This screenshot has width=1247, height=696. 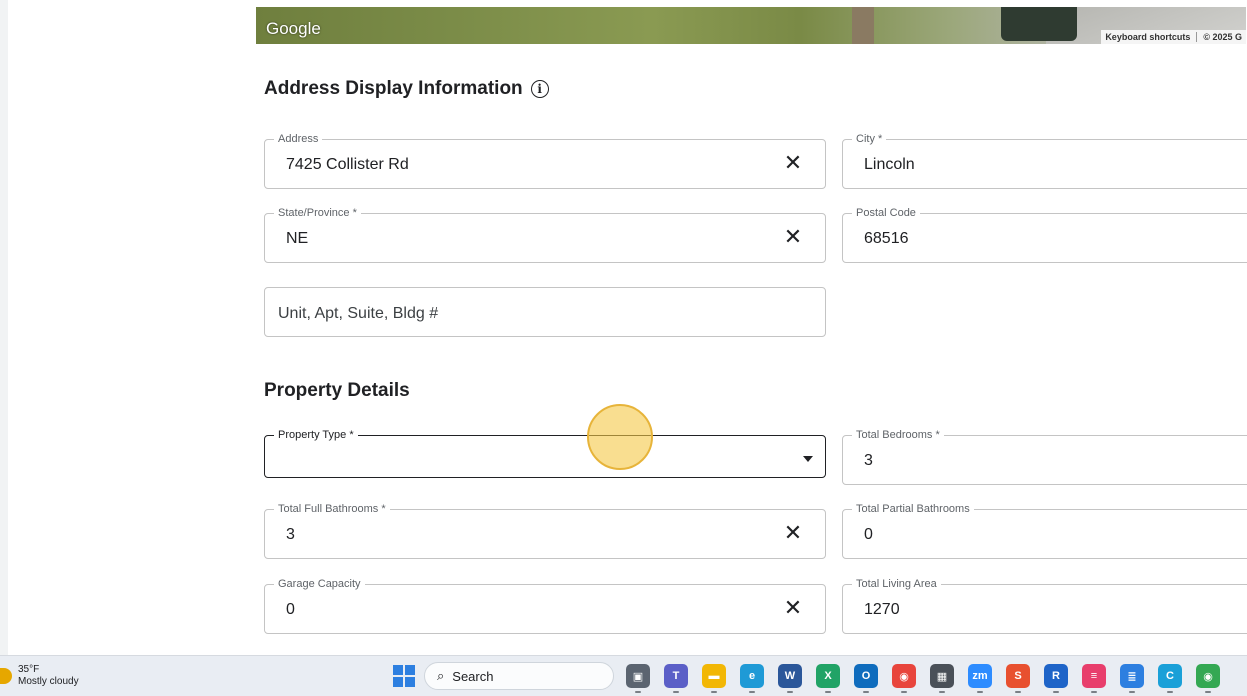 I want to click on address-label: Address, so click(x=298, y=139).